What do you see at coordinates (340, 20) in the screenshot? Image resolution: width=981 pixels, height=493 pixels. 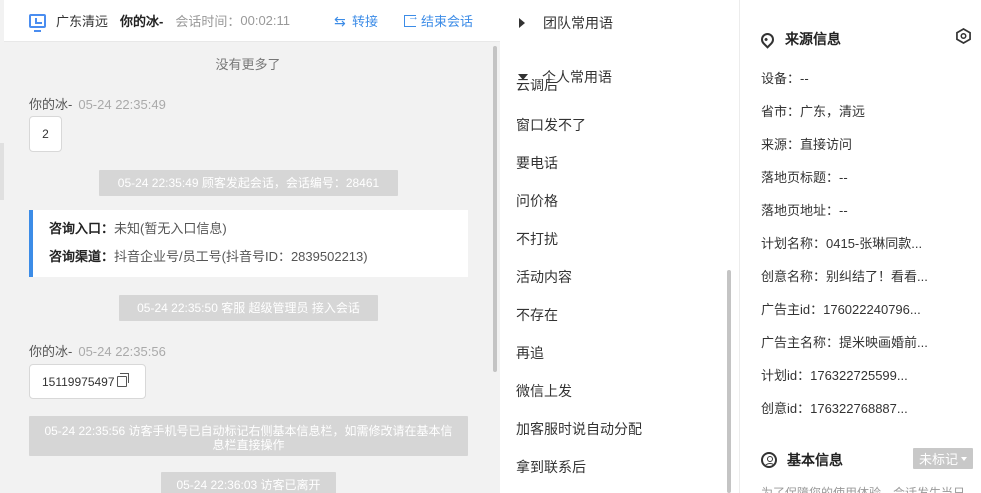 I see `swap-icon: ⇆` at bounding box center [340, 20].